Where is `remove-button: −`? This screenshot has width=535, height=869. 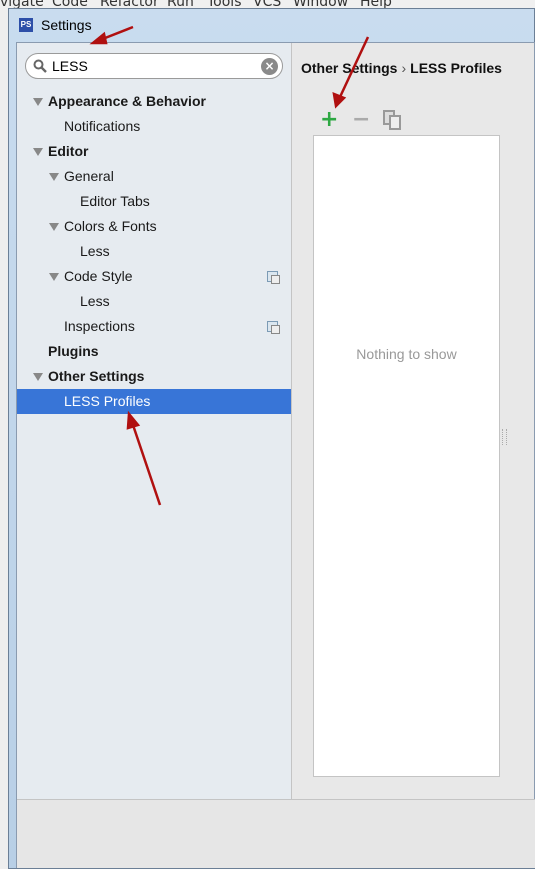 remove-button: − is located at coordinates (361, 120).